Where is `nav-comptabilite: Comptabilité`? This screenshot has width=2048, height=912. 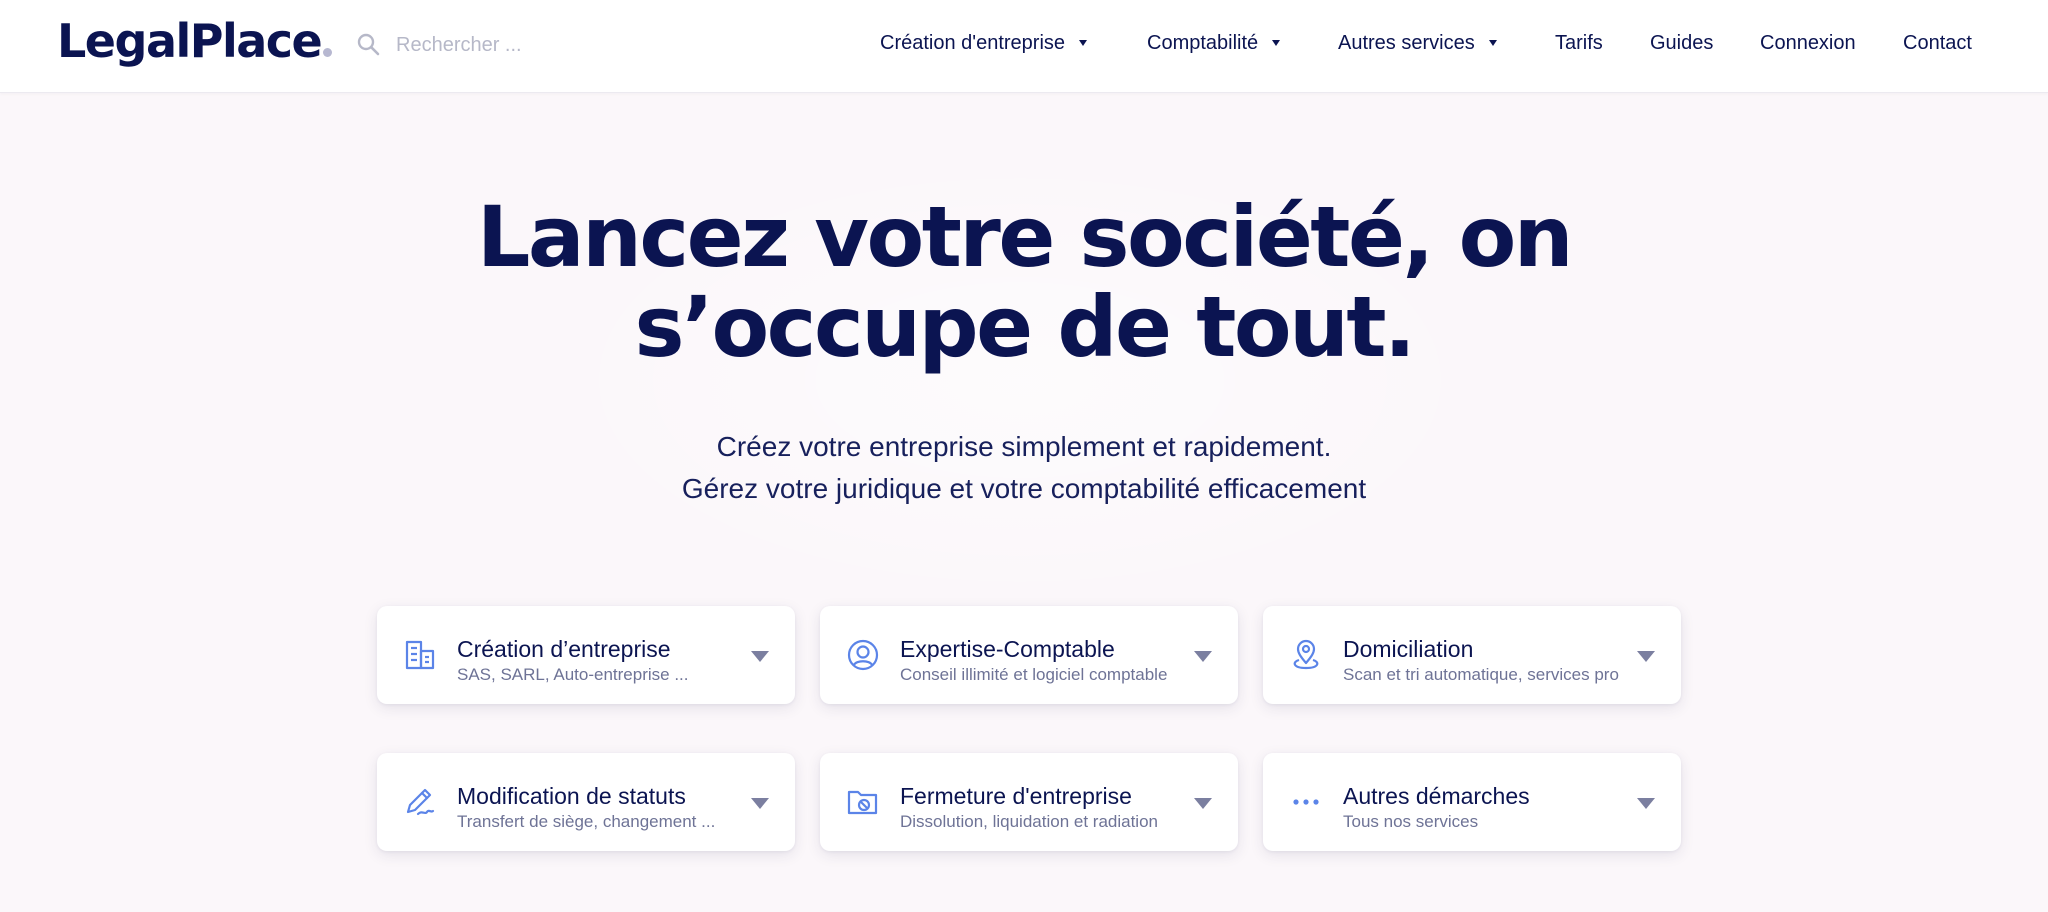
nav-comptabilite: Comptabilité is located at coordinates (1214, 43).